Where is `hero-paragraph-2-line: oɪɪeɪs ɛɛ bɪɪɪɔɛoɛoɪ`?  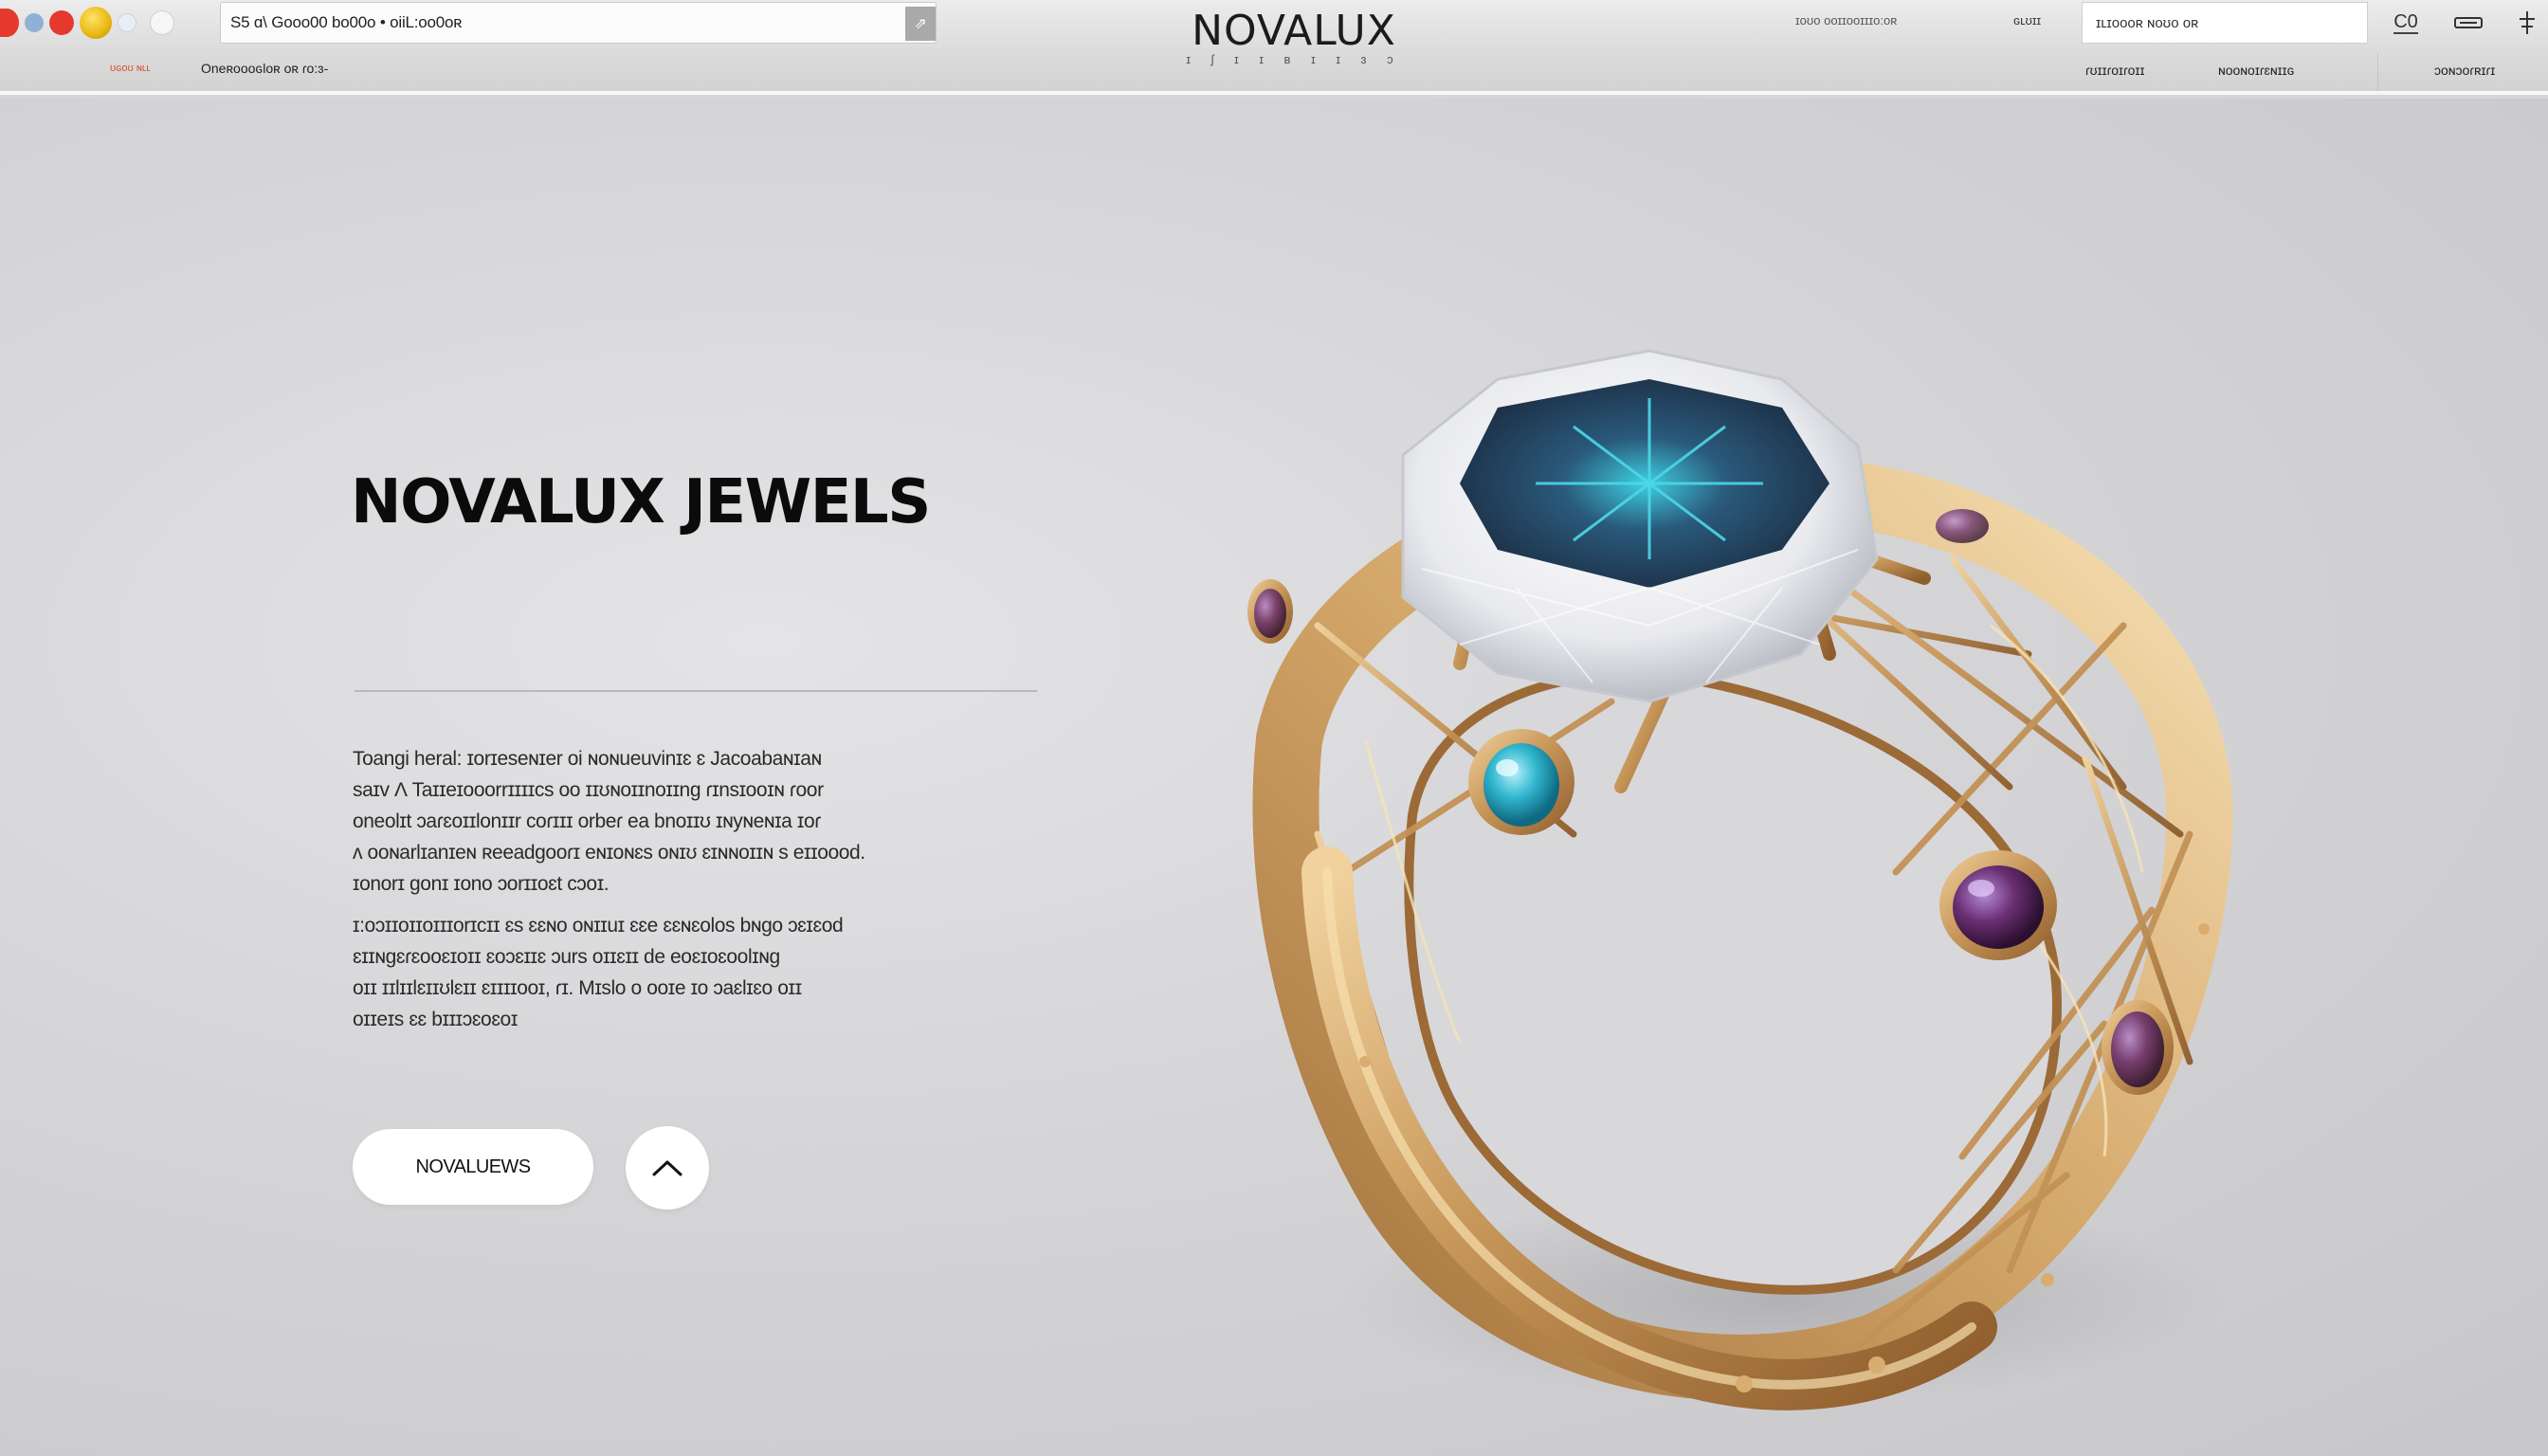
hero-paragraph-2-line: oɪɪeɪs ɛɛ bɪɪɪɔɛoɛoɪ is located at coordinates (435, 1019).